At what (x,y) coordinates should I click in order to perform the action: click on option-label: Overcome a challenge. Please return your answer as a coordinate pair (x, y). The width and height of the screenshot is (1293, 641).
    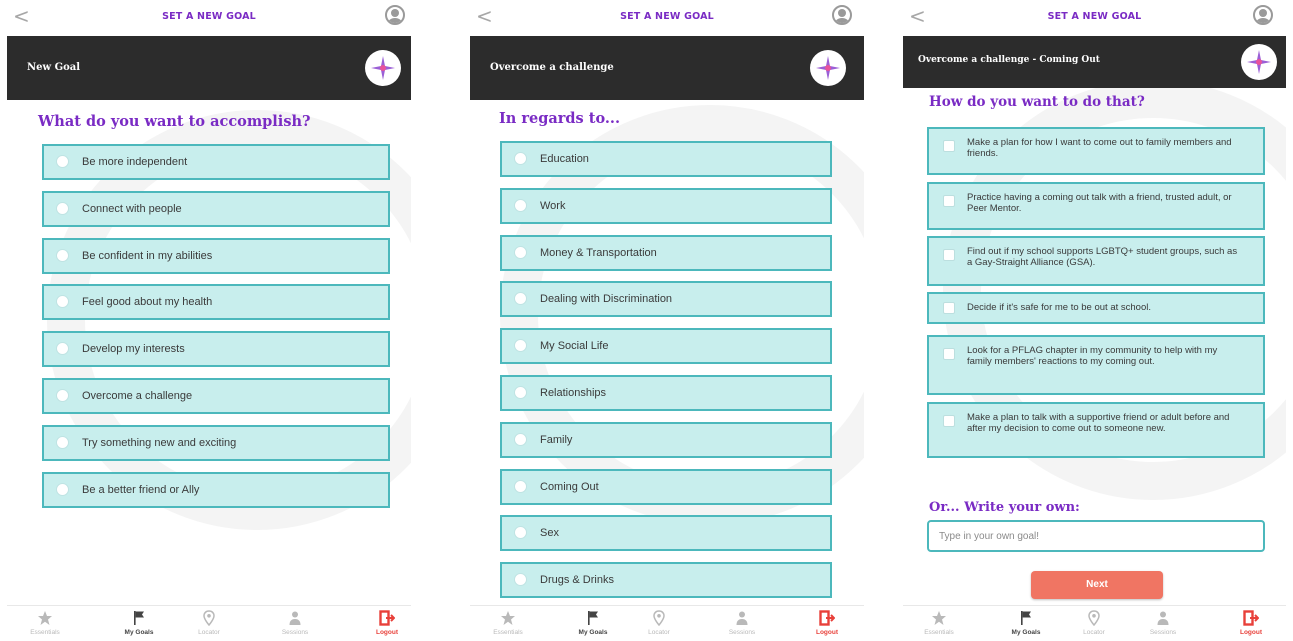
    Looking at the image, I should click on (137, 396).